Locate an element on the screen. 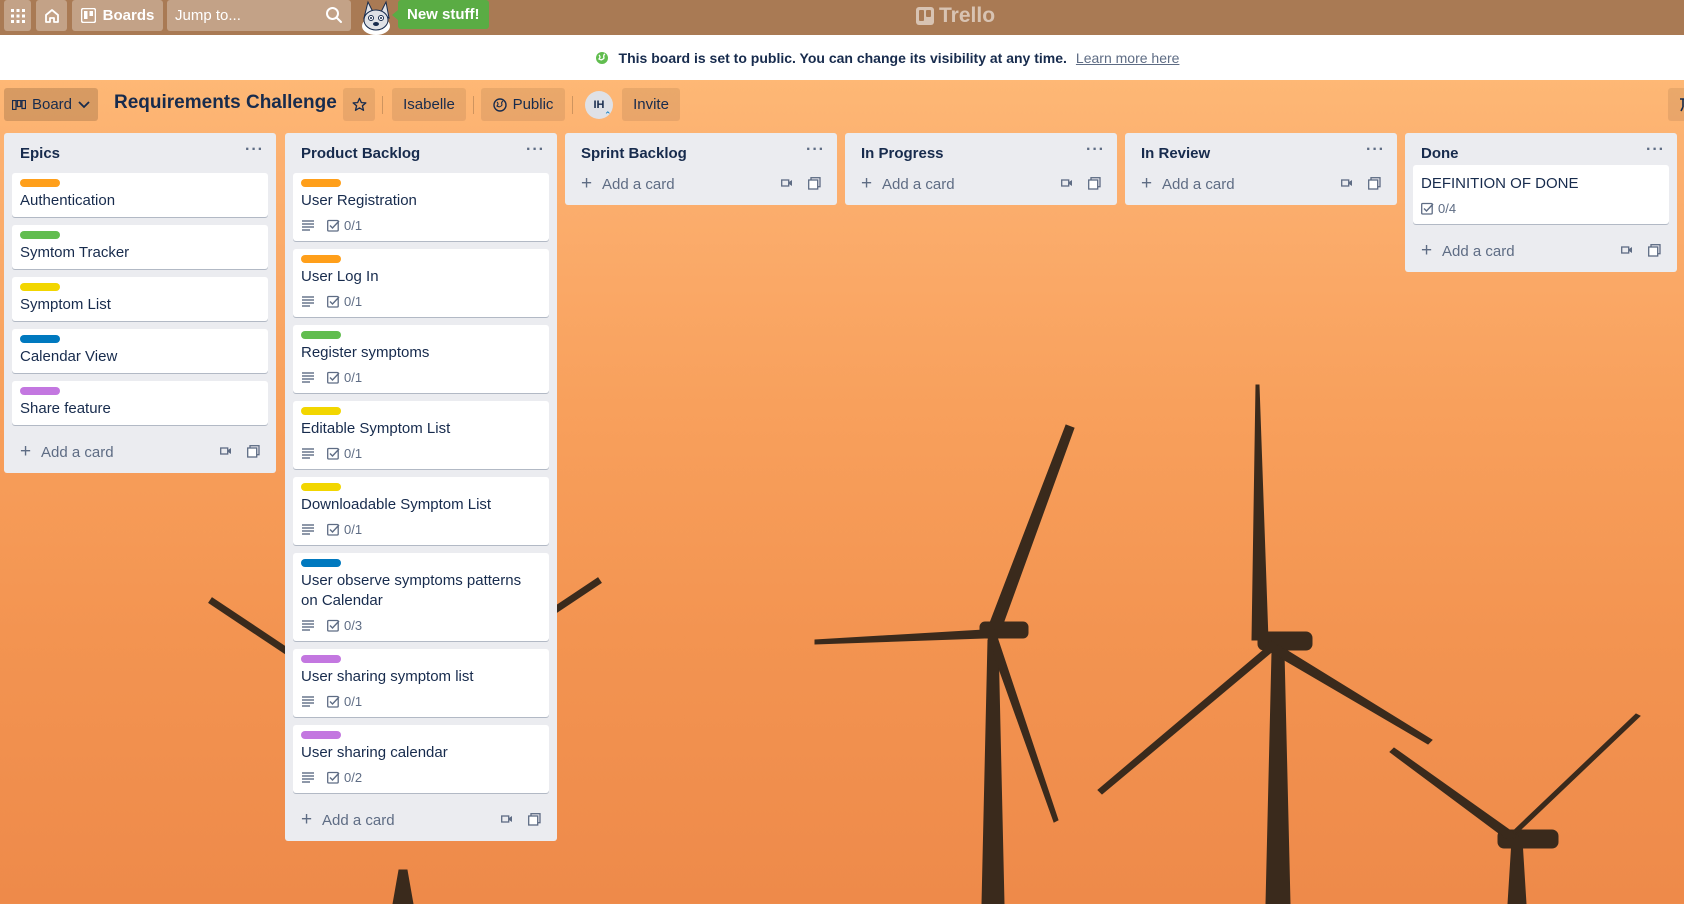 The height and width of the screenshot is (904, 1684). checklist-badge: 0/1 is located at coordinates (344, 529).